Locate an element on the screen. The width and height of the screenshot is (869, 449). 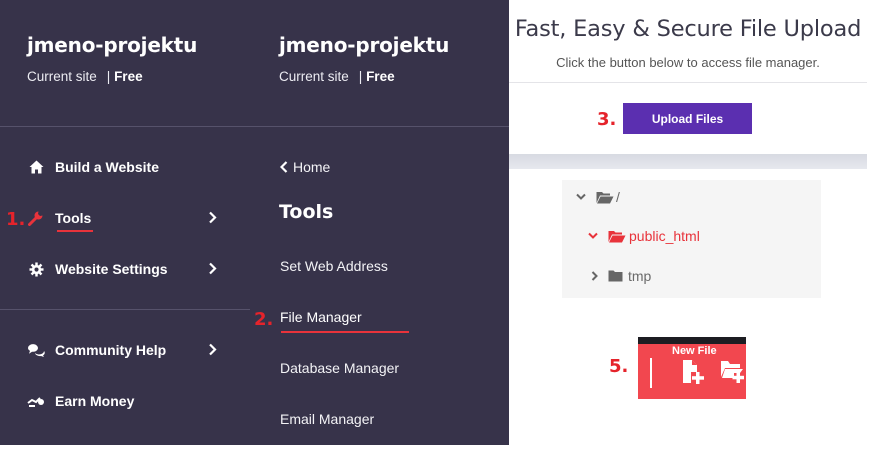
menu-set-web-address: Set Web Address is located at coordinates (334, 266).